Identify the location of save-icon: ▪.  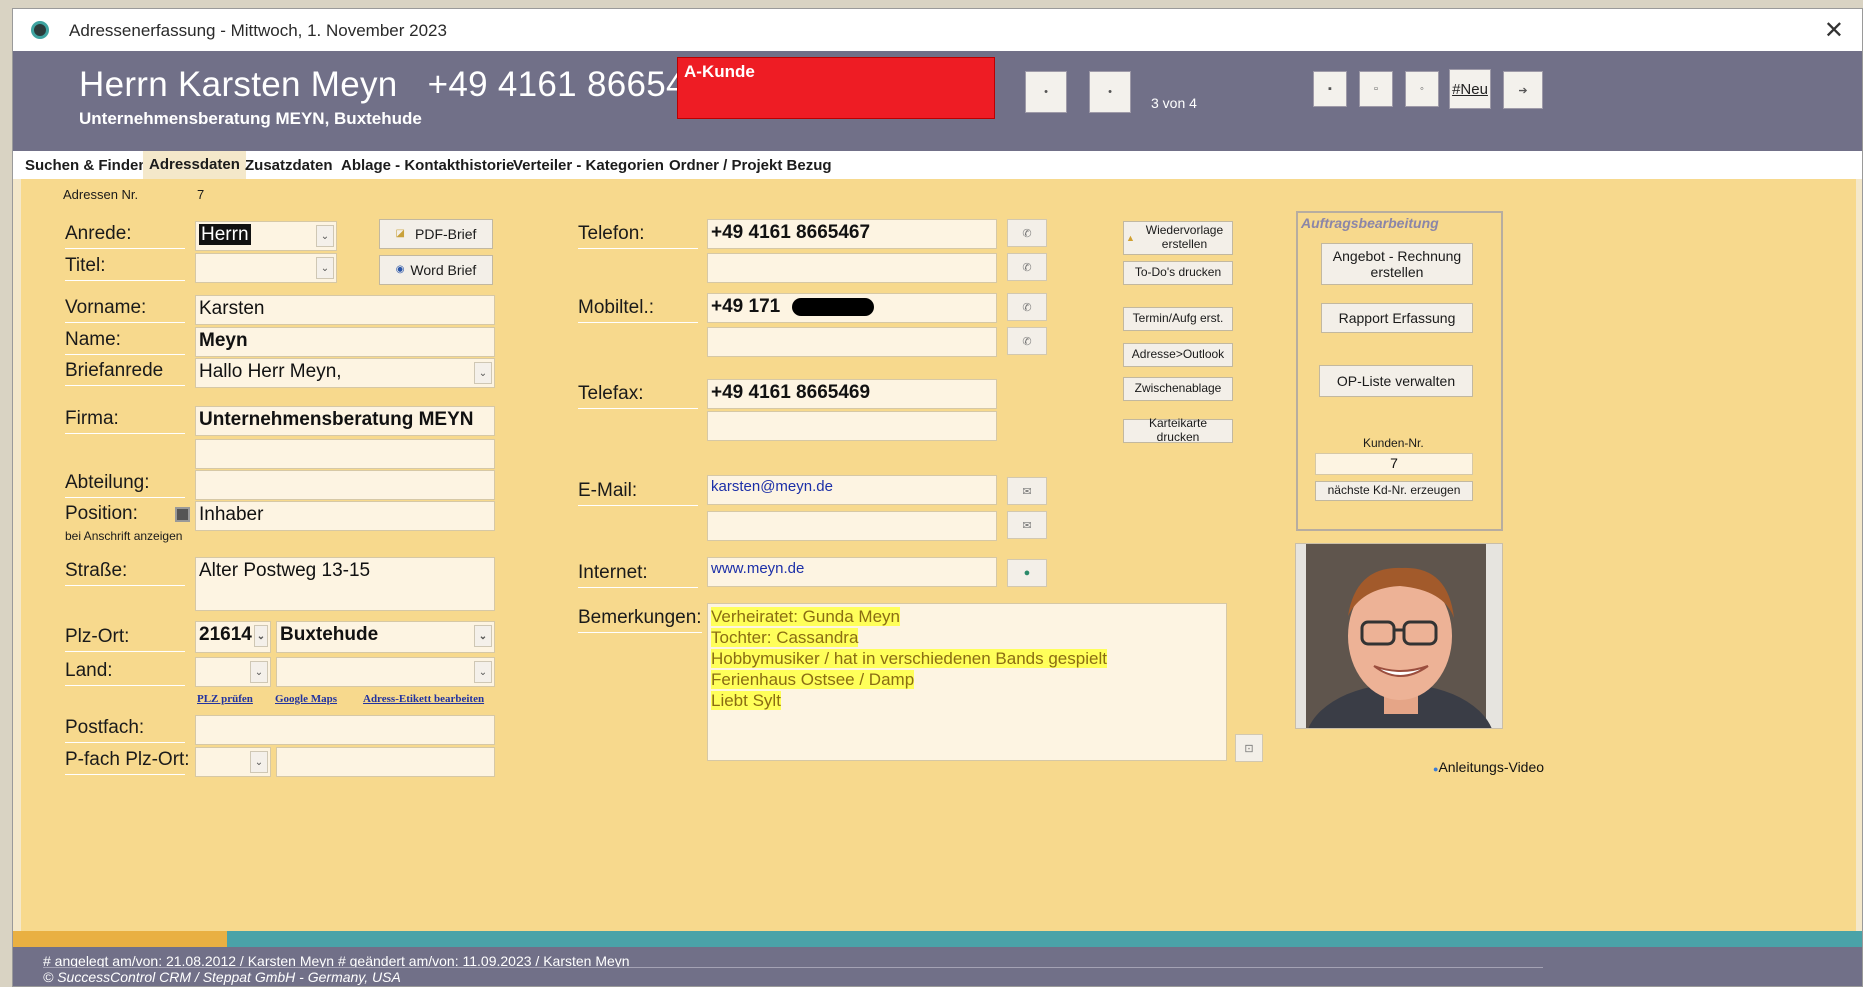
(1330, 89).